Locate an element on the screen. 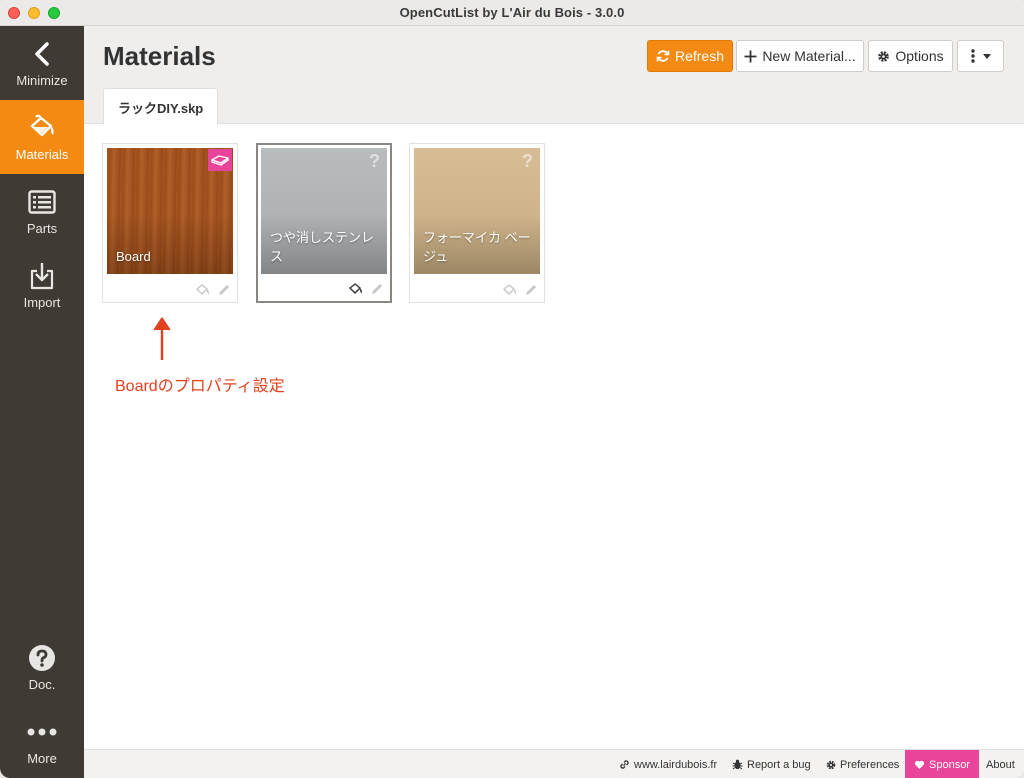  report-bug-label: Report a bug is located at coordinates (779, 764).